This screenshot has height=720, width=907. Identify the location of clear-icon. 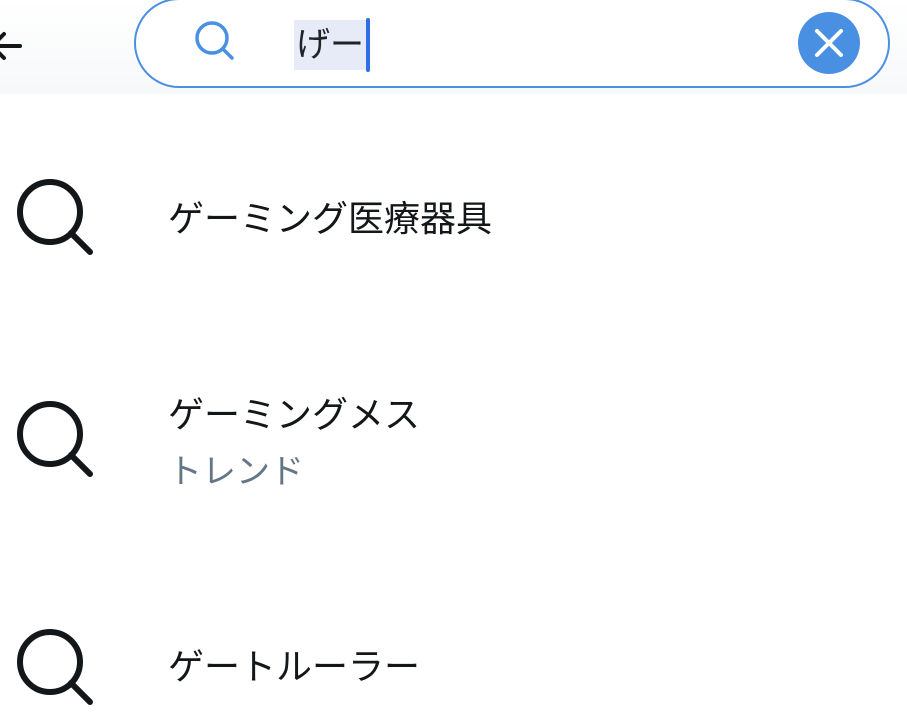
(829, 43).